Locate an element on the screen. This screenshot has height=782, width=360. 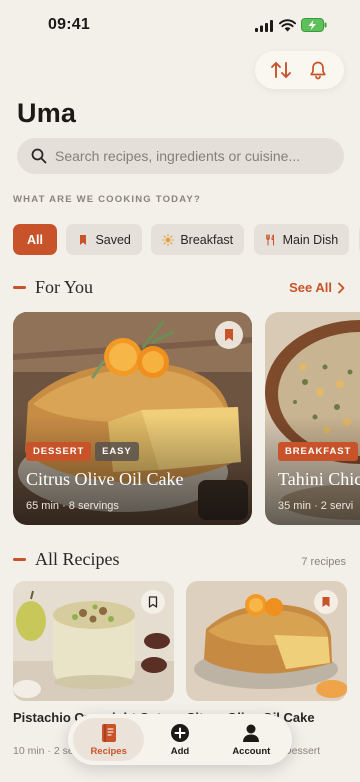
category-badge: DESSERT is located at coordinates (59, 451).